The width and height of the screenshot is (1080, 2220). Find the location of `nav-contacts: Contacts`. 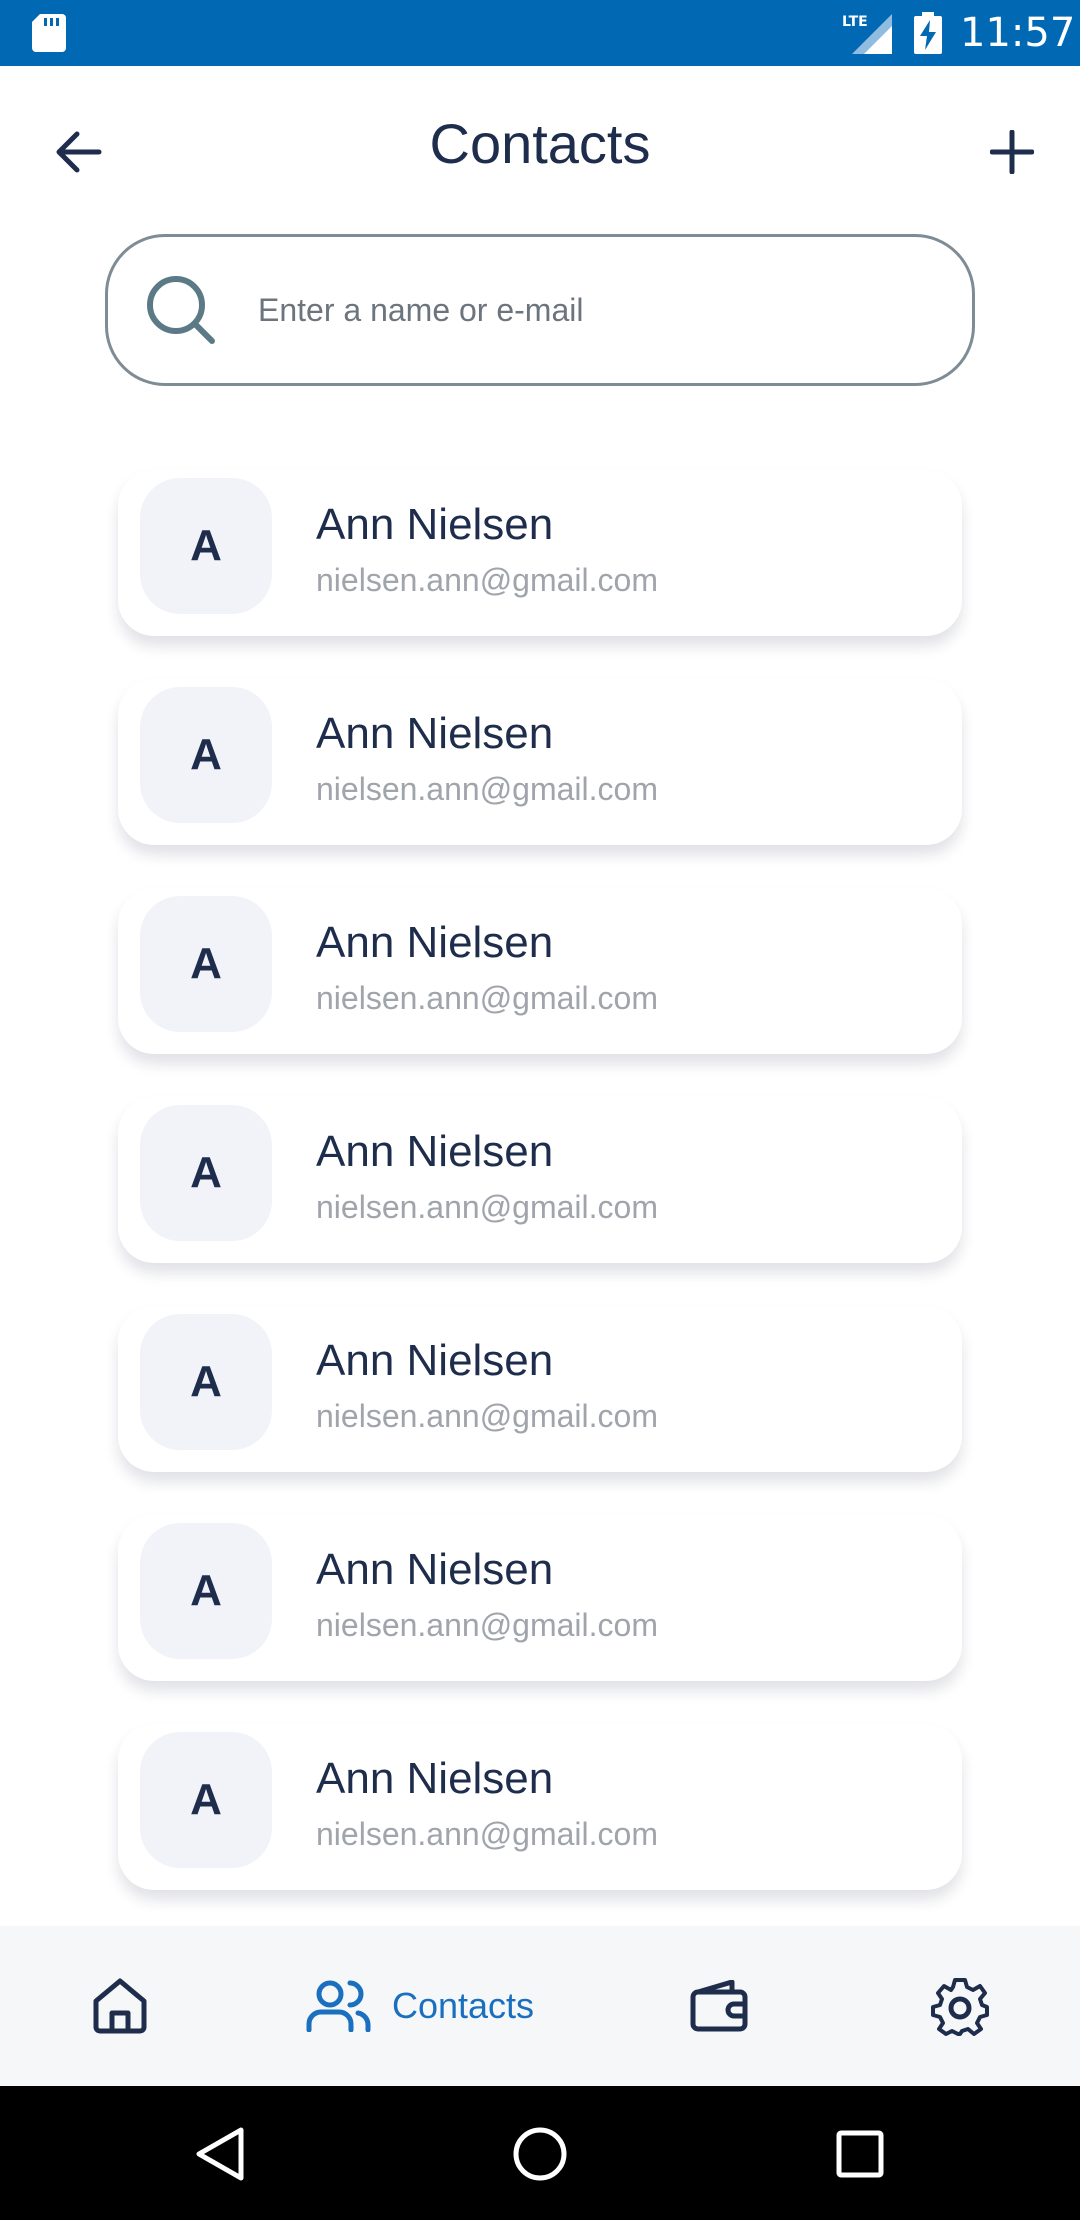

nav-contacts: Contacts is located at coordinates (420, 2006).